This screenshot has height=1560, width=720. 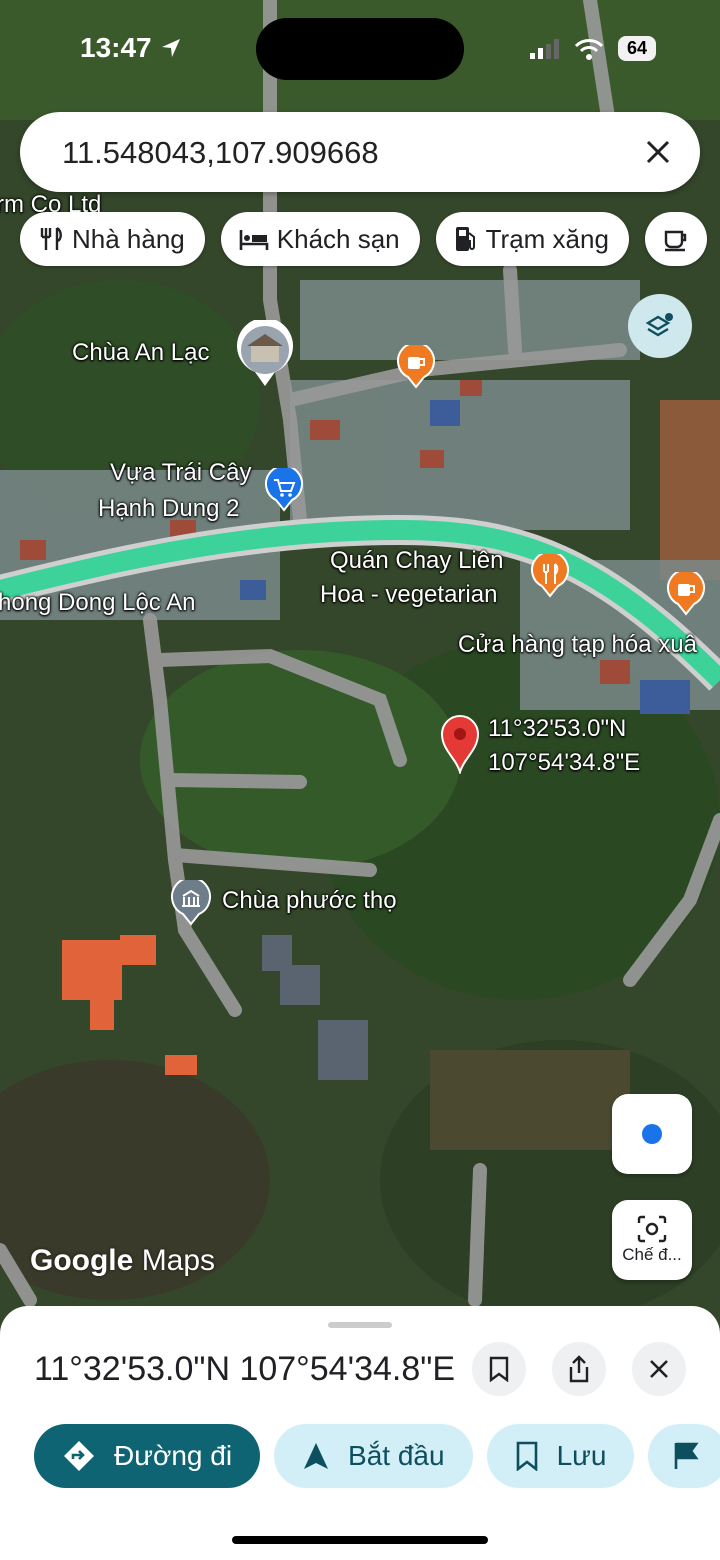 What do you see at coordinates (360, 1325) in the screenshot?
I see `sheet-drag-handle` at bounding box center [360, 1325].